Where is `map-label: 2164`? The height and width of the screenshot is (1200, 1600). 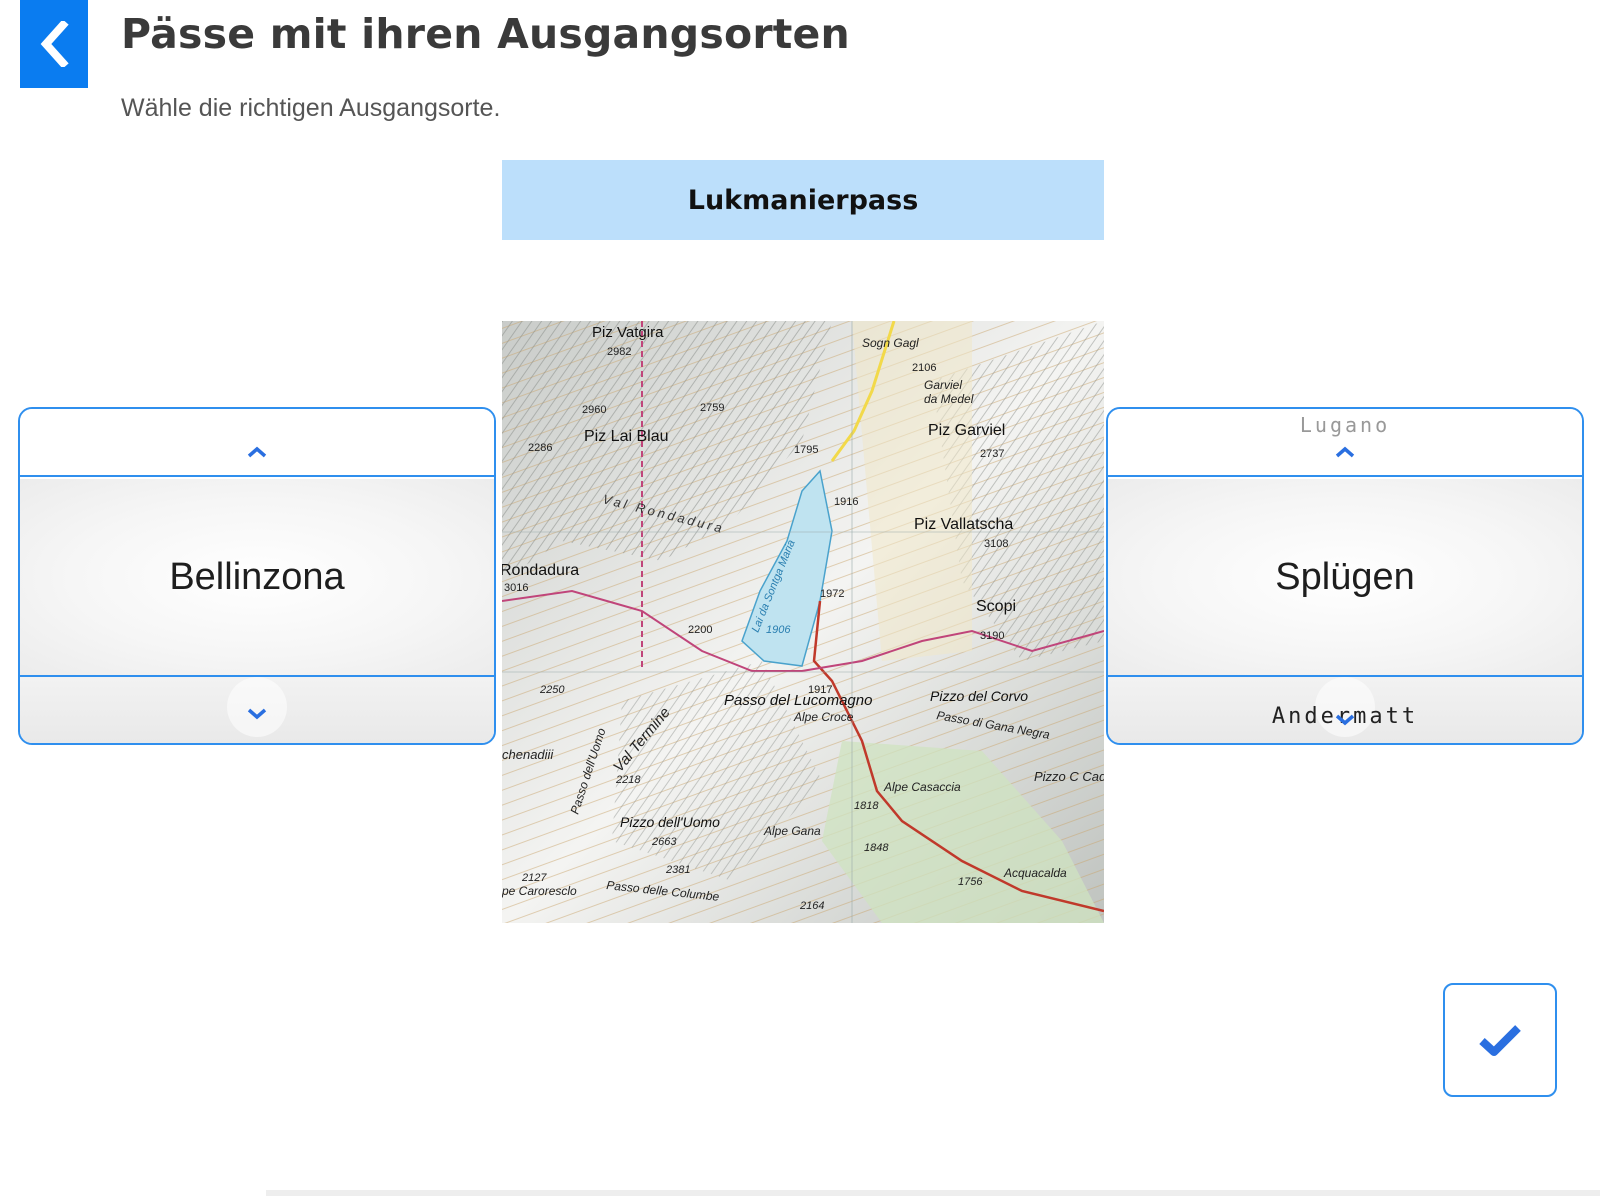 map-label: 2164 is located at coordinates (811, 906).